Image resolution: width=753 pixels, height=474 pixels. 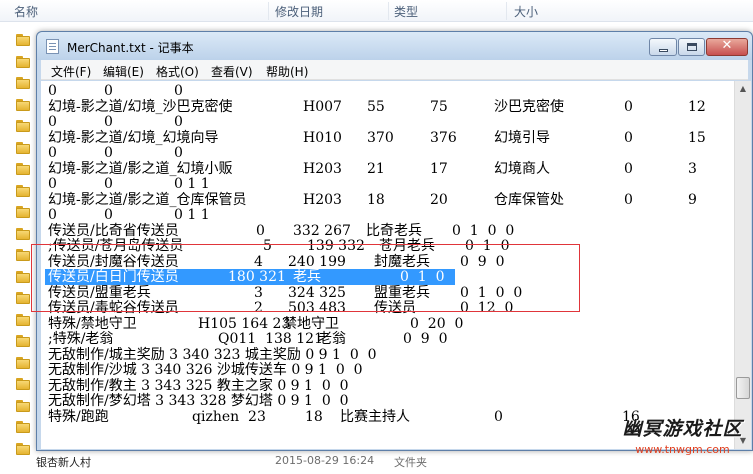 What do you see at coordinates (229, 416) in the screenshot?
I see `text-cell: qizhen 23` at bounding box center [229, 416].